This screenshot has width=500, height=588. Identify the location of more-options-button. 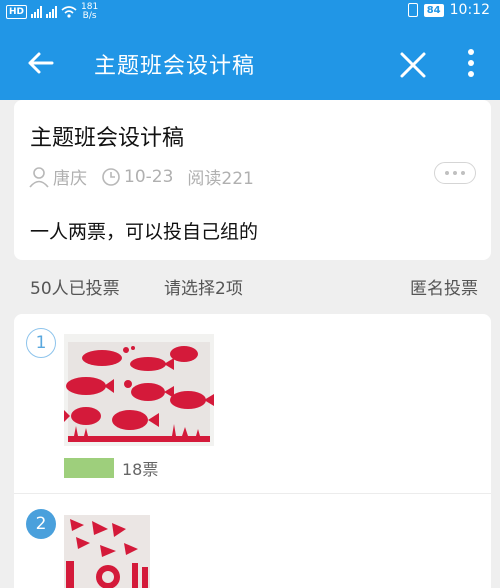
(455, 173).